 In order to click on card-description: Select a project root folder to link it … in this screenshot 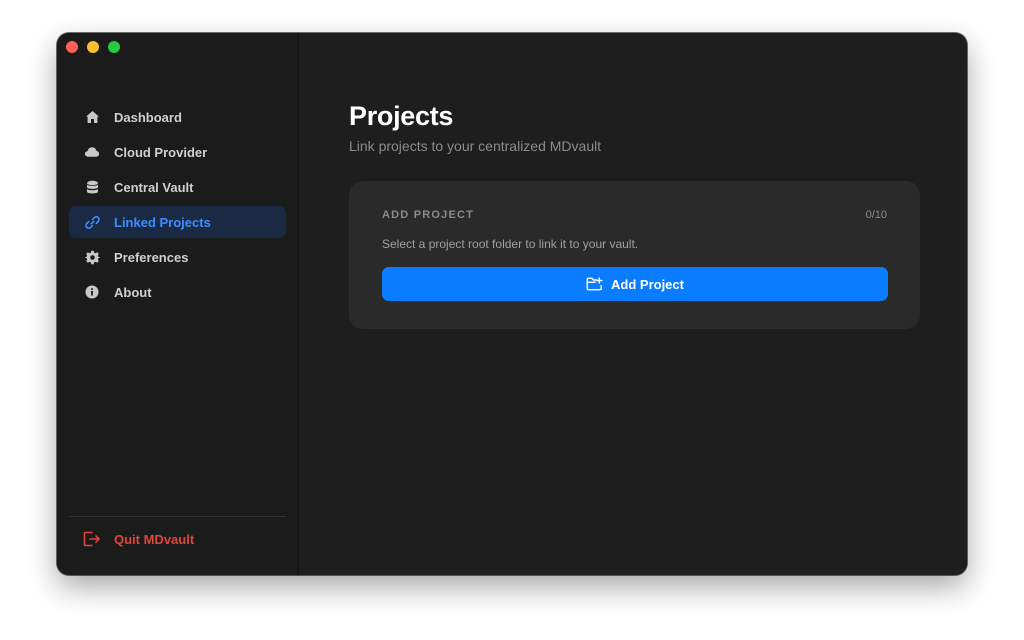, I will do `click(510, 244)`.